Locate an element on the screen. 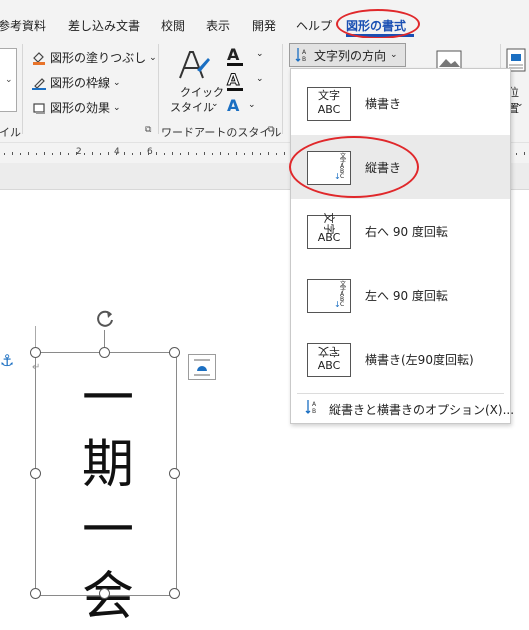 This screenshot has width=529, height=630. tab-view: 表示 is located at coordinates (218, 25).